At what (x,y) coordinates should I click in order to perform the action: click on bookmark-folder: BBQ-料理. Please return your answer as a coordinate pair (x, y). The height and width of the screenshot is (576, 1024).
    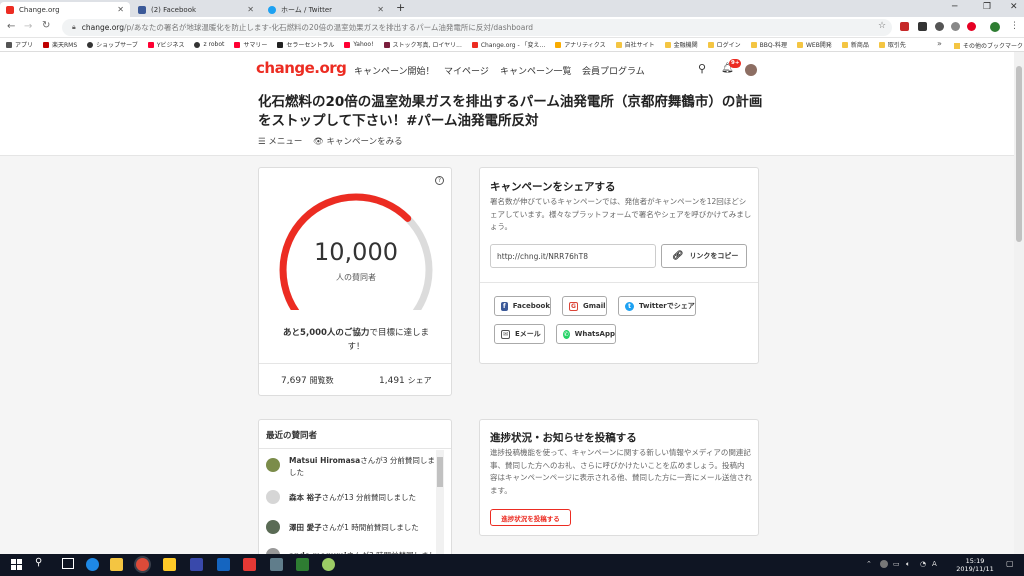
    Looking at the image, I should click on (768, 44).